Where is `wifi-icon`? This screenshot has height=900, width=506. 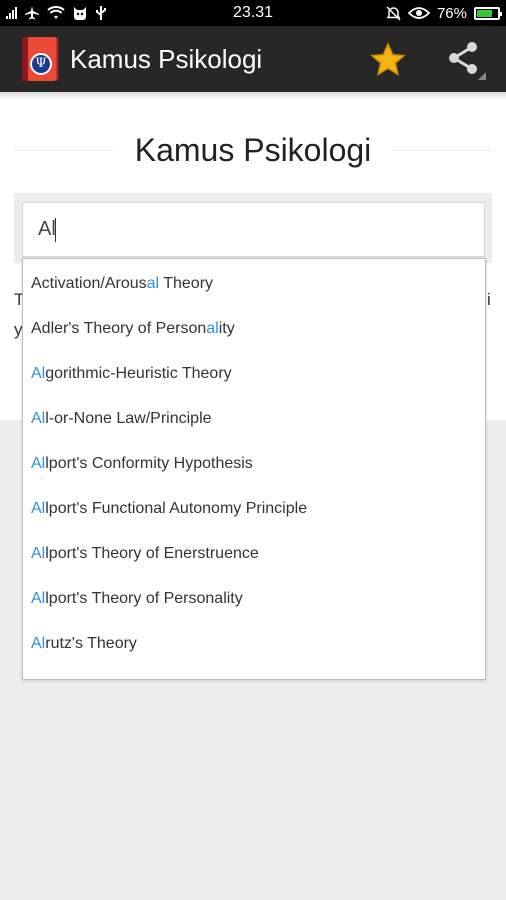
wifi-icon is located at coordinates (56, 12).